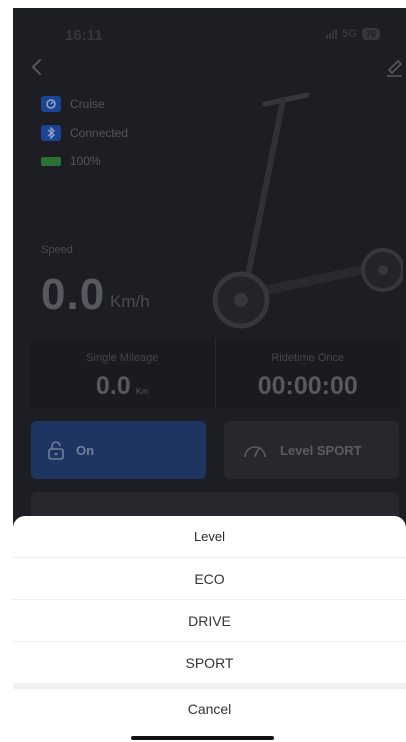 This screenshot has width=406, height=742. What do you see at coordinates (202, 738) in the screenshot?
I see `home-indicator` at bounding box center [202, 738].